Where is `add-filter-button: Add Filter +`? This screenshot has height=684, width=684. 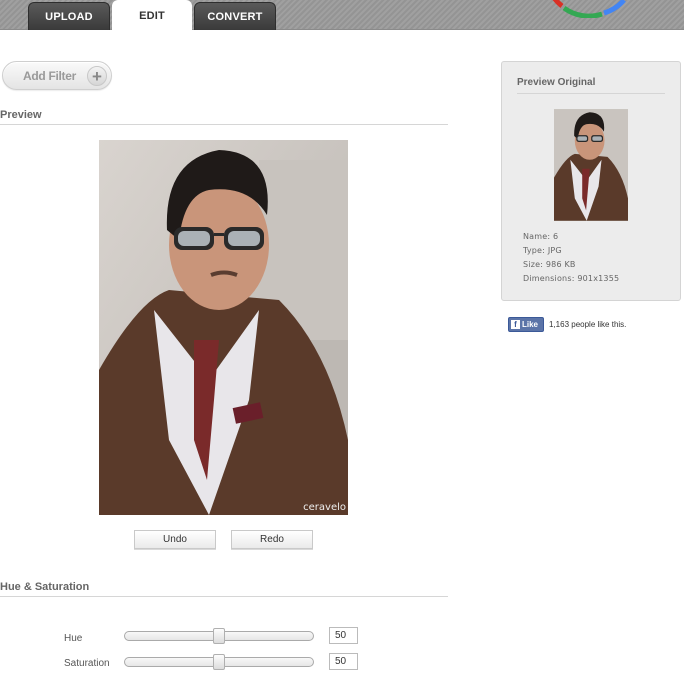 add-filter-button: Add Filter + is located at coordinates (57, 75).